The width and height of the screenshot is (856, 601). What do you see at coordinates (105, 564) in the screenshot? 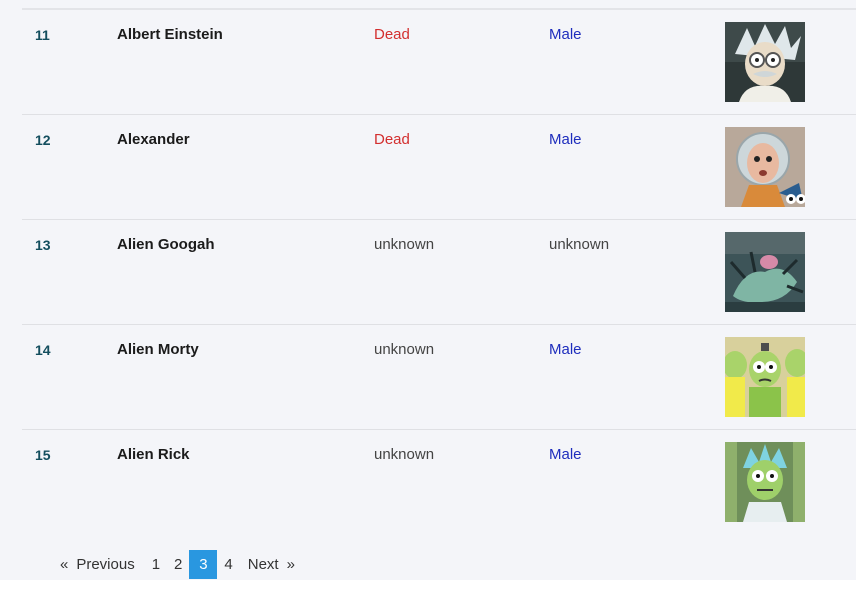
I see `previous-page-link: Previous` at bounding box center [105, 564].